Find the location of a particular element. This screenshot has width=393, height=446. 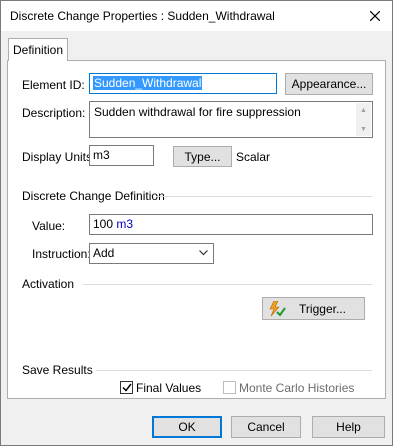

discrete-change-section-label: Discrete Change Definition is located at coordinates (93, 196).